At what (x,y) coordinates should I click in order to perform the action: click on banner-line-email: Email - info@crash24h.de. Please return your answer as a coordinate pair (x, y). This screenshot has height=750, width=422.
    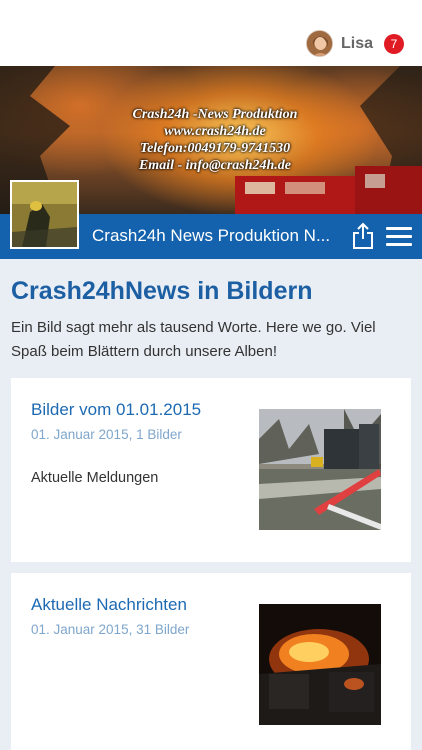
    Looking at the image, I should click on (215, 165).